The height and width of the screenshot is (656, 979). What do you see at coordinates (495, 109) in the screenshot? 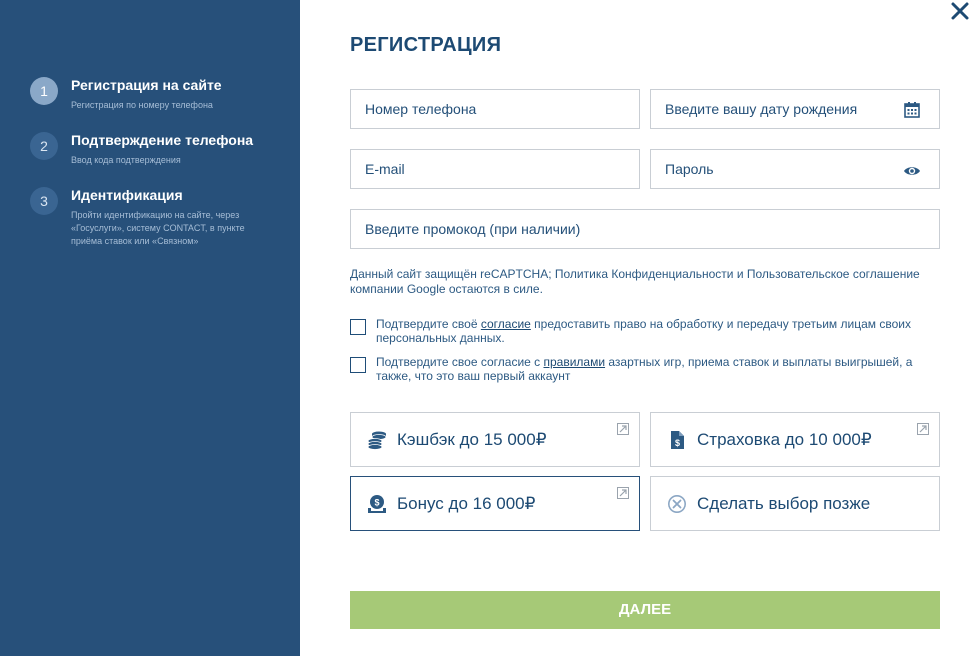
I see `phone-input: Номер телефона` at bounding box center [495, 109].